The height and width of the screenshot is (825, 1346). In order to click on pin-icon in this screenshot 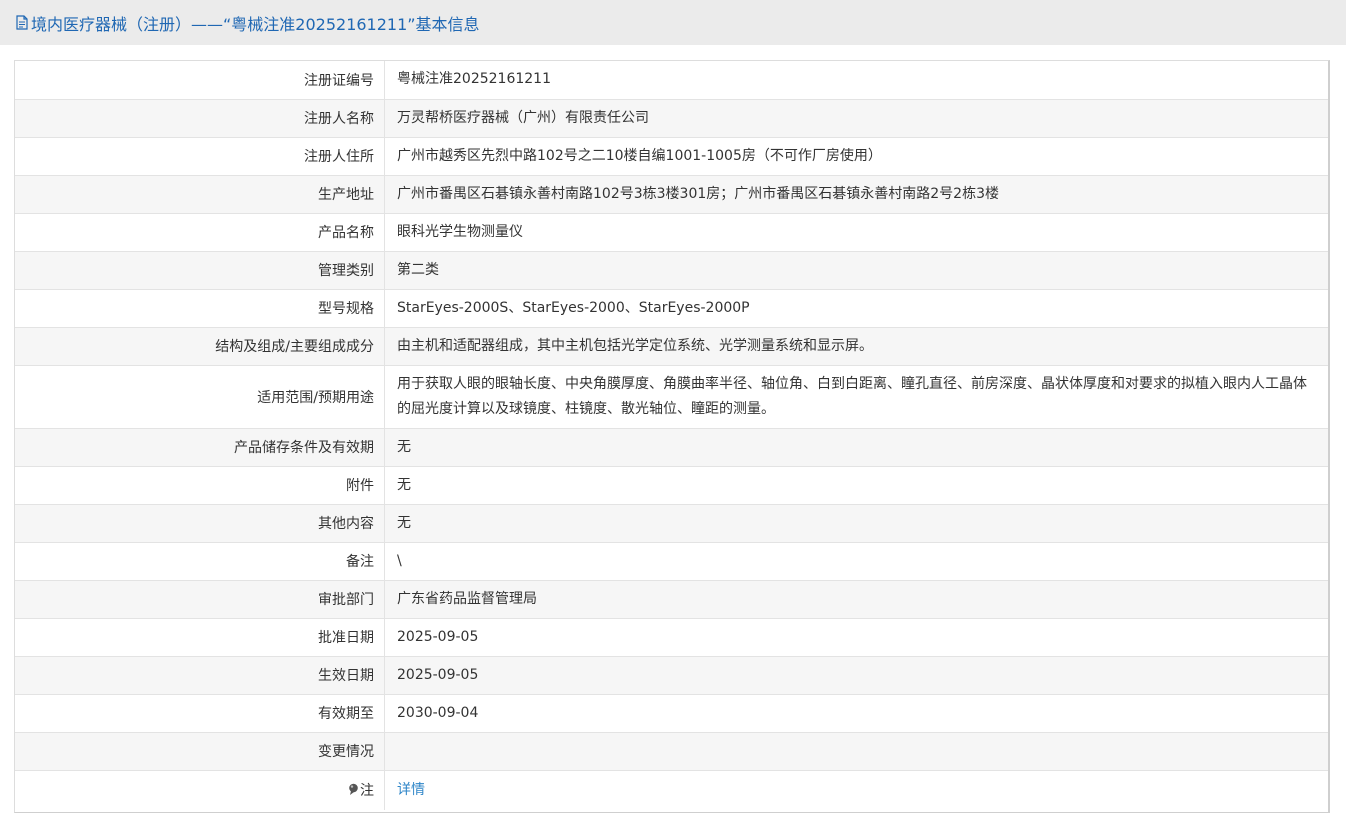, I will do `click(353, 789)`.